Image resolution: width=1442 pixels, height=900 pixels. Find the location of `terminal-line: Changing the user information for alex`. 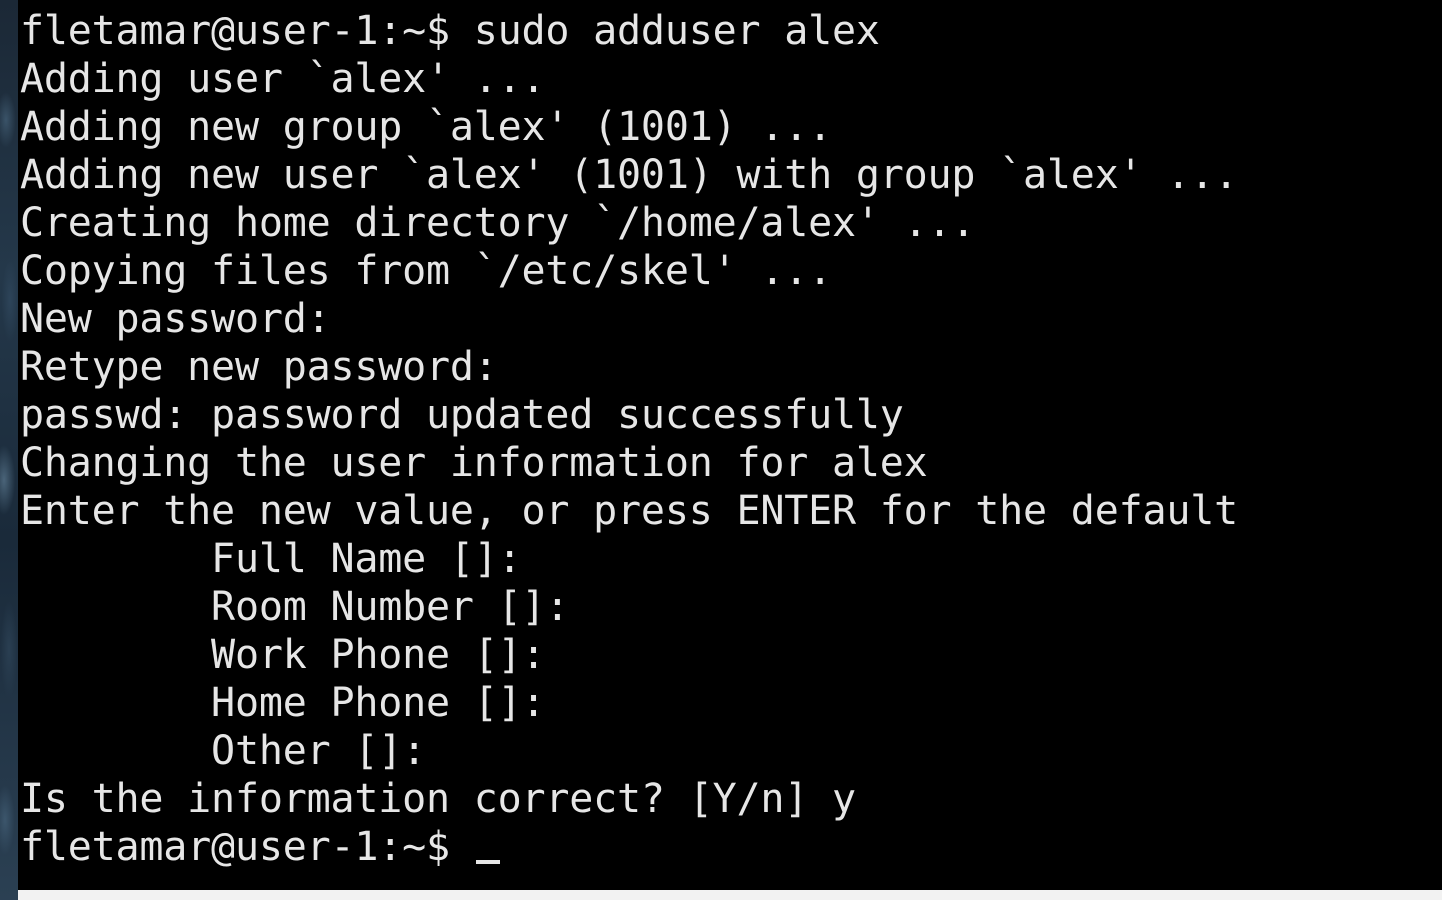

terminal-line: Changing the user information for alex is located at coordinates (474, 463).